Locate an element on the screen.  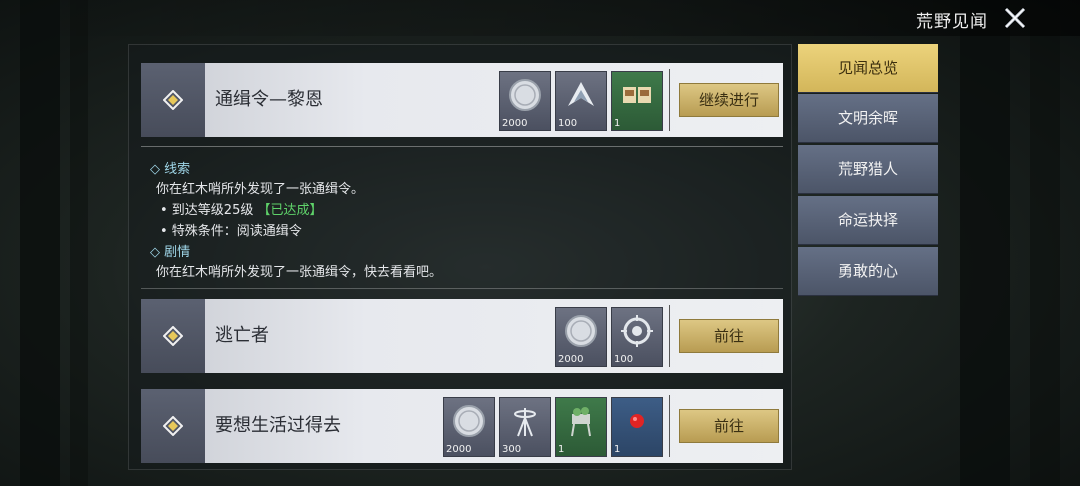
clue-text: 你在红木哨所外发现了一张通缉令。 is located at coordinates (260, 189).